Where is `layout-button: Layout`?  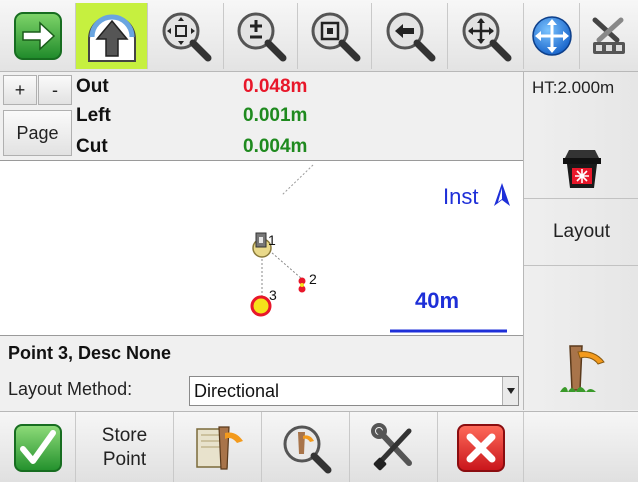
layout-button: Layout is located at coordinates (581, 232).